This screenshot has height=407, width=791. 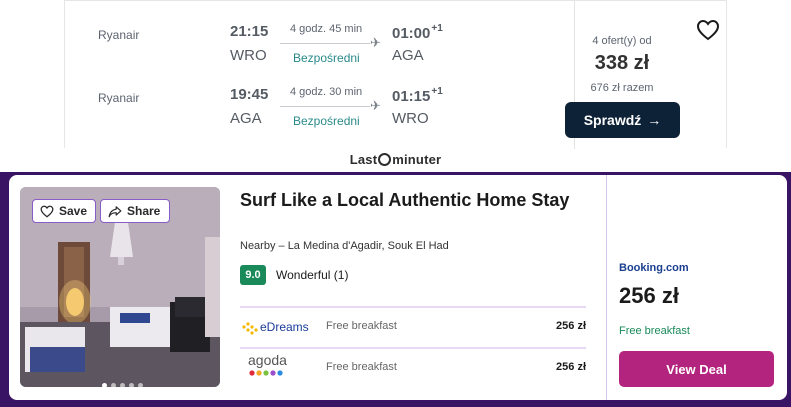 What do you see at coordinates (326, 92) in the screenshot?
I see `flight-duration: 4 godz. 30 min` at bounding box center [326, 92].